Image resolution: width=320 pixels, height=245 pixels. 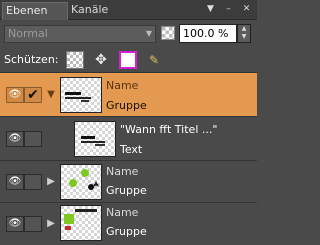 I want to click on chevron-down-icon: ▼, so click(x=148, y=33).